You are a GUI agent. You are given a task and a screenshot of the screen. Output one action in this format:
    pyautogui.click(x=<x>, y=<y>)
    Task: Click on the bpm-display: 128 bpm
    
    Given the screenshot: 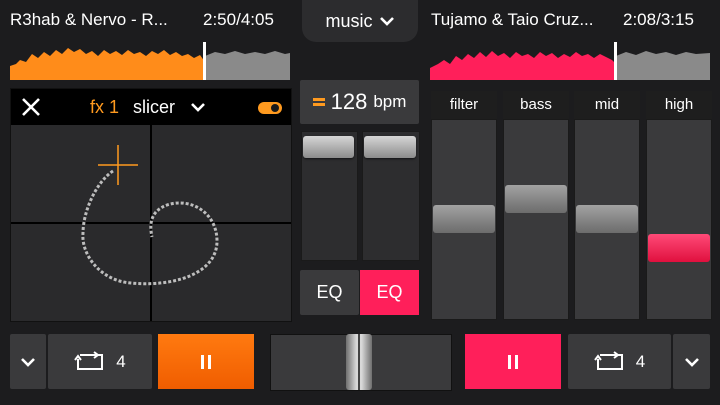 What is the action you would take?
    pyautogui.click(x=359, y=102)
    